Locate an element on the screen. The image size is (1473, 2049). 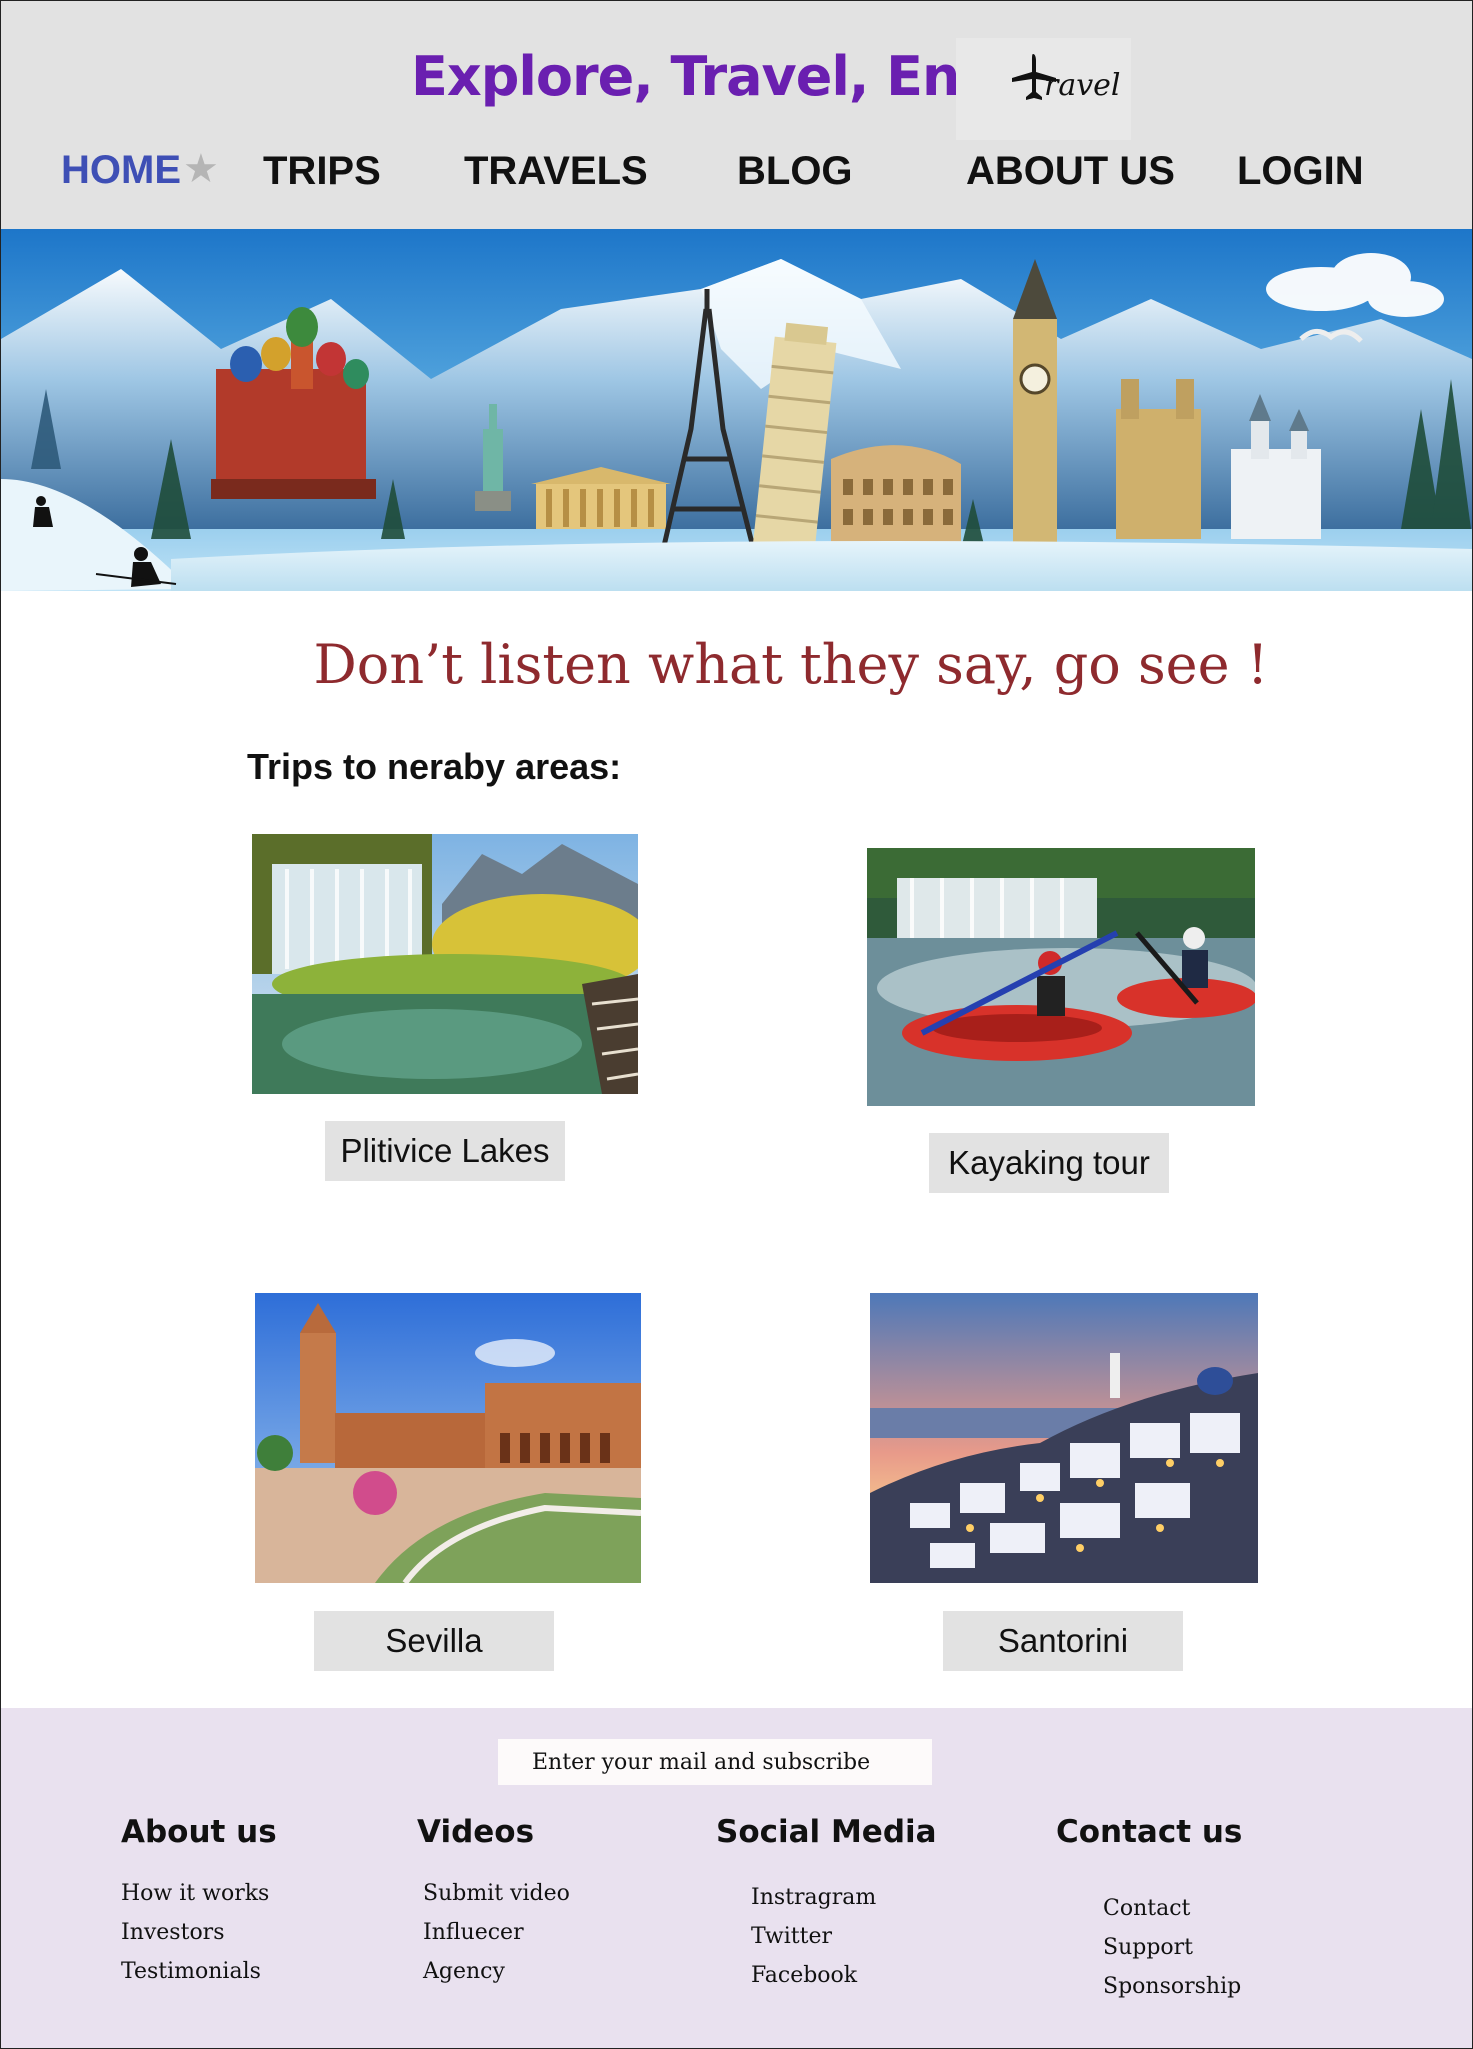
section-heading: Trips to neraby areas: is located at coordinates (434, 766).